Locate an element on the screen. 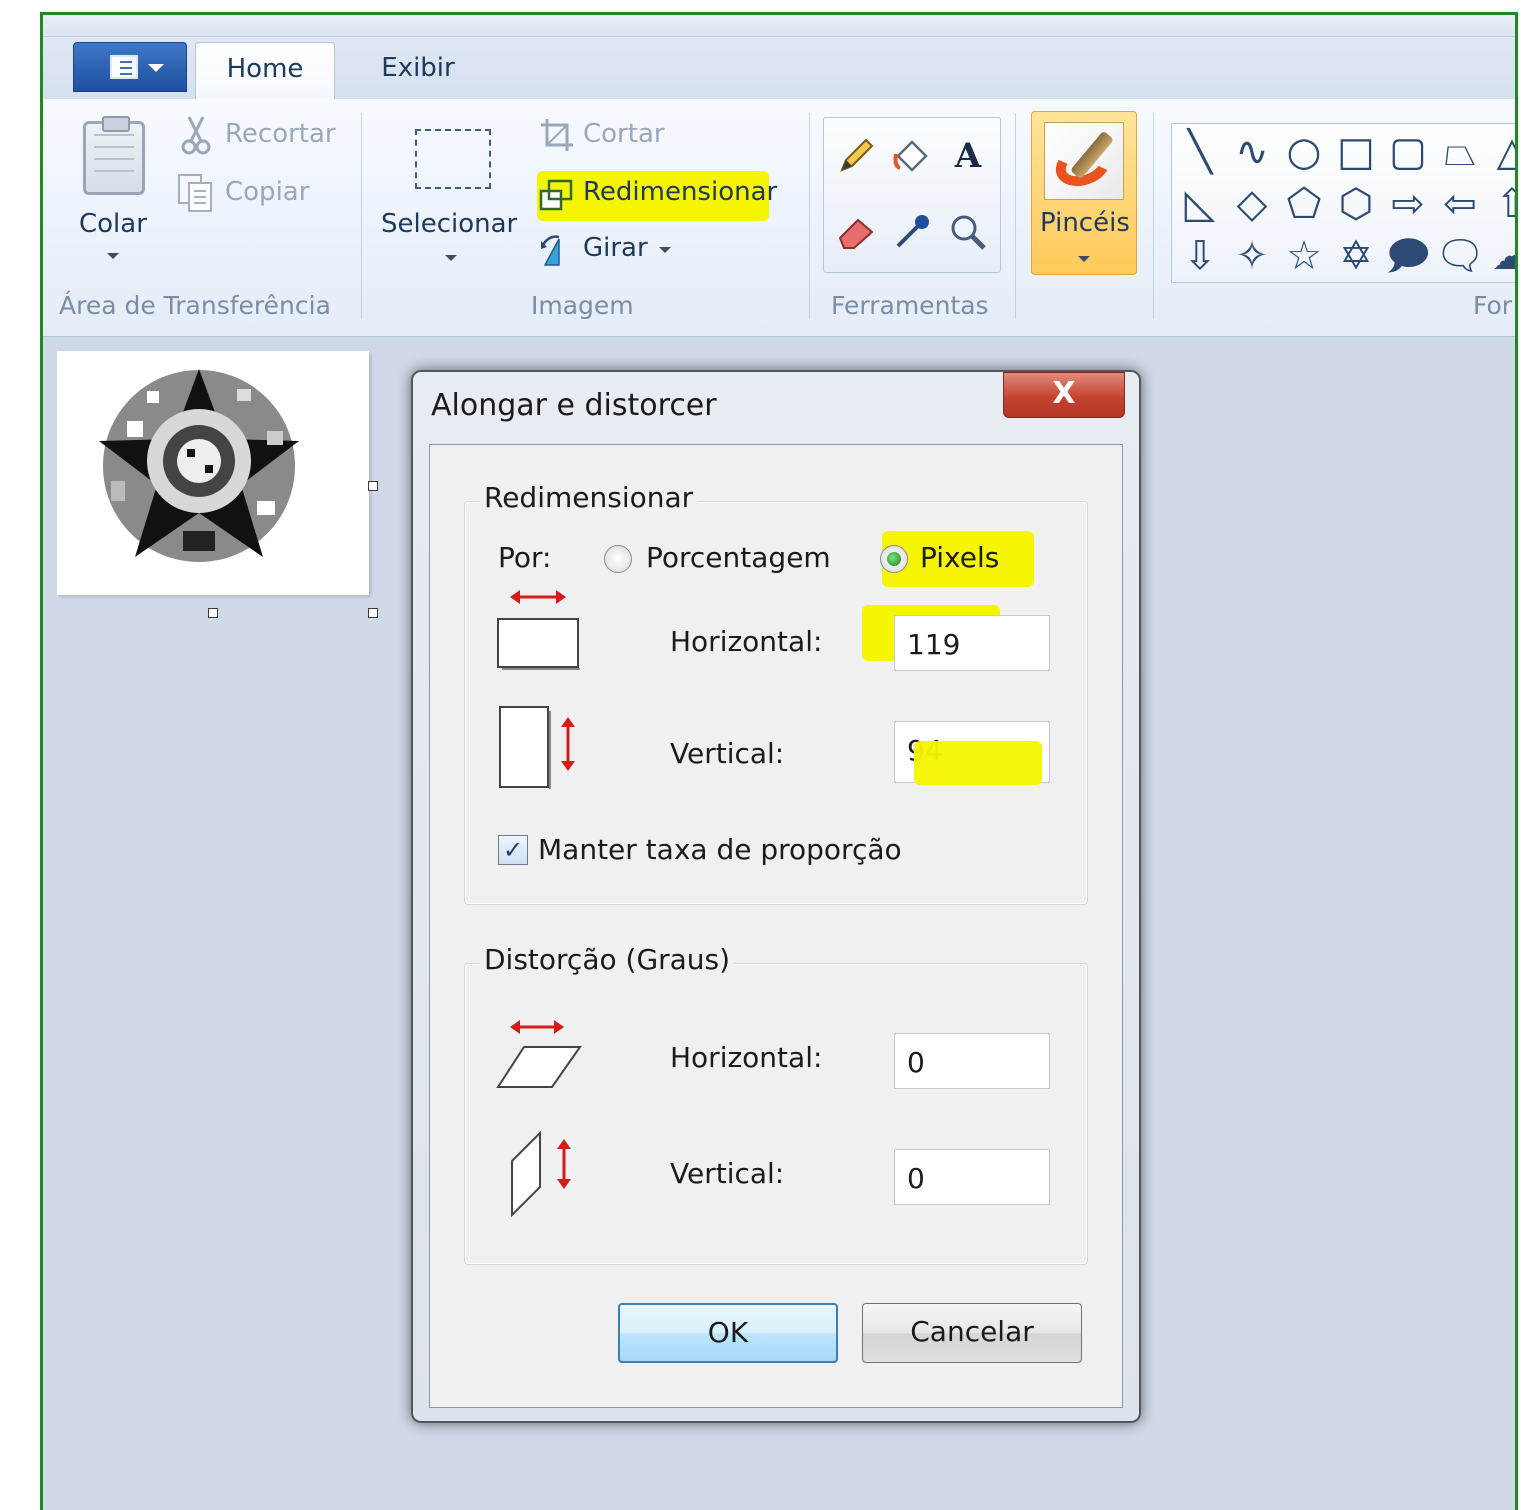 The image size is (1527, 1510). select-label: Selecionar is located at coordinates (449, 224).